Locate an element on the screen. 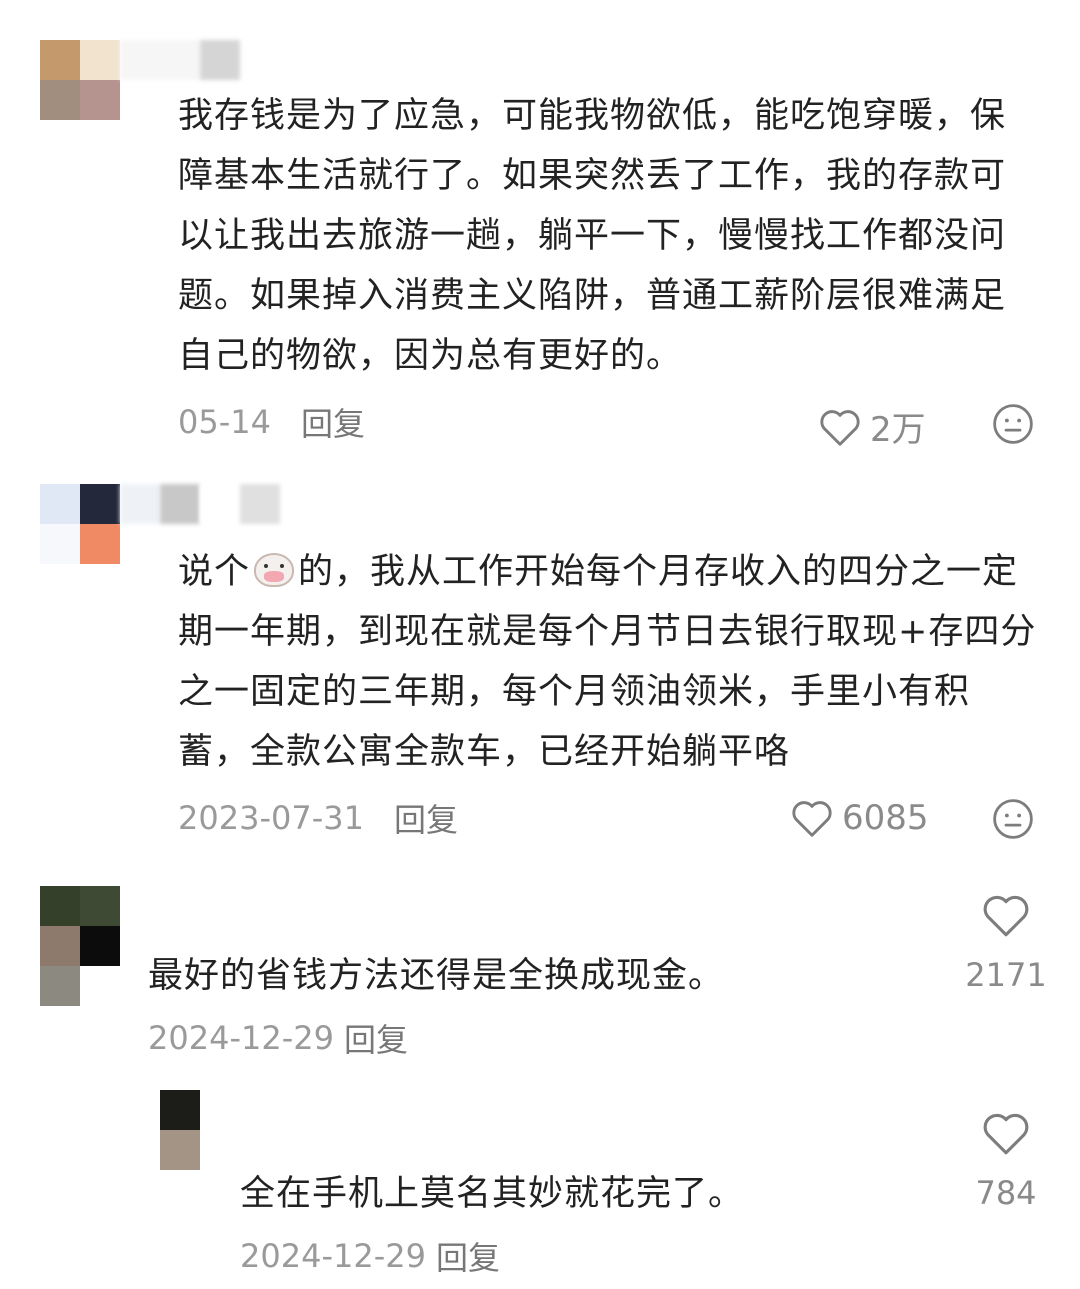 This screenshot has width=1080, height=1289. like-button: 2万 is located at coordinates (872, 426).